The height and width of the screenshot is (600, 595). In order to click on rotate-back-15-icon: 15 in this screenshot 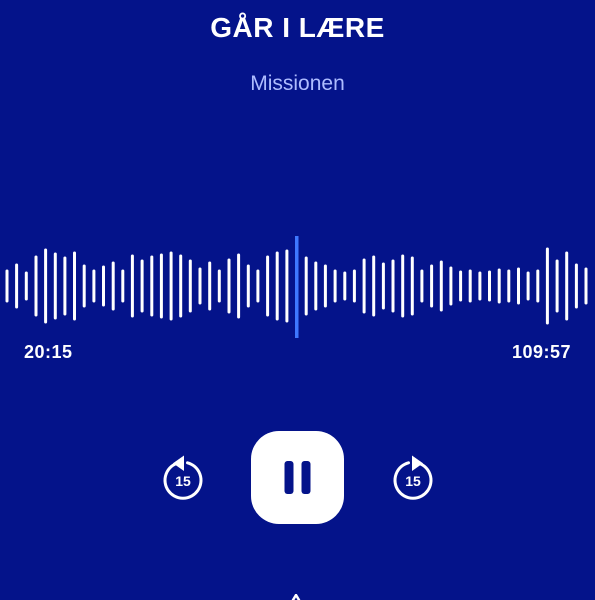, I will do `click(183, 477)`.